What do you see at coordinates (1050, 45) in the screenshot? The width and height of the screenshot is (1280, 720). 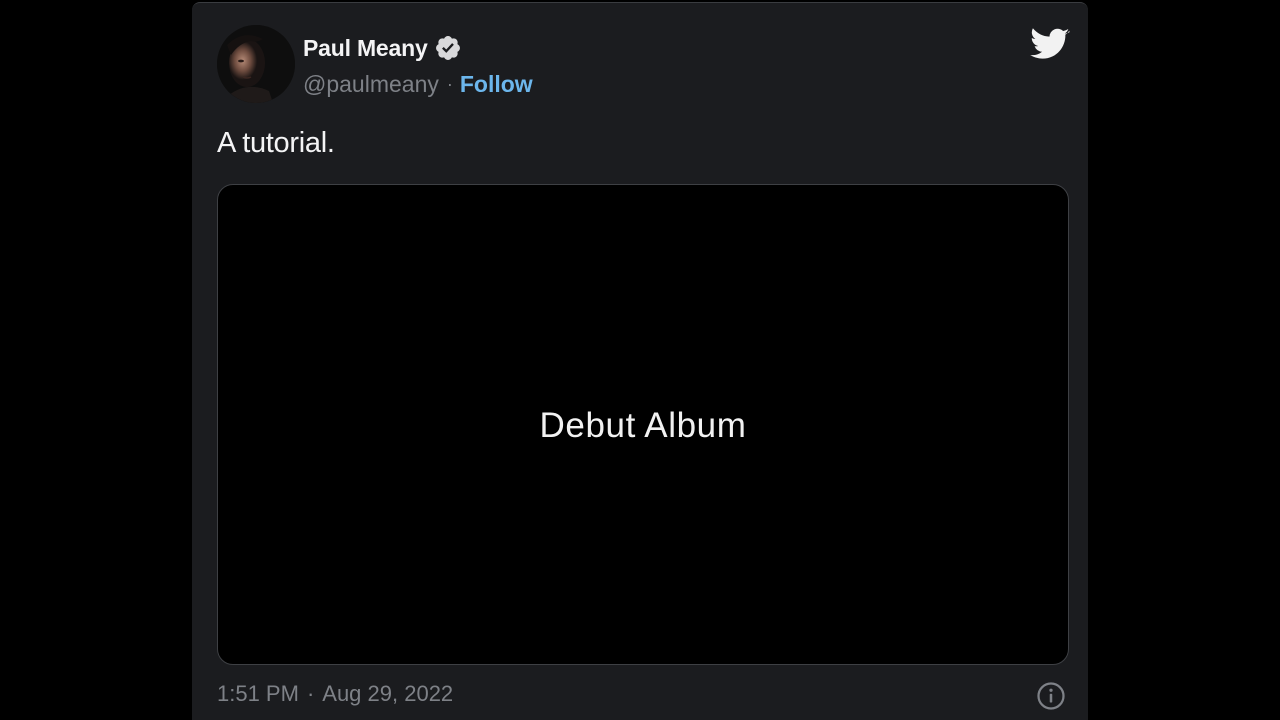 I see `twitter-bird-icon` at bounding box center [1050, 45].